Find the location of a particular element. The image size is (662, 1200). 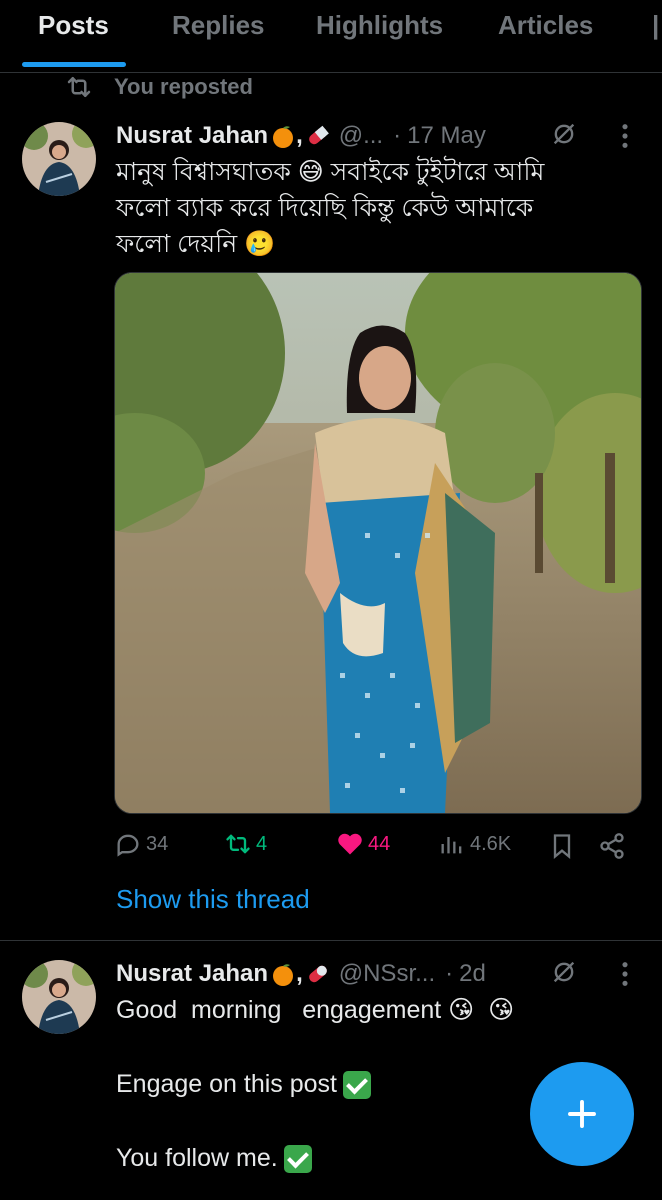

like-count: 44 is located at coordinates (379, 843).